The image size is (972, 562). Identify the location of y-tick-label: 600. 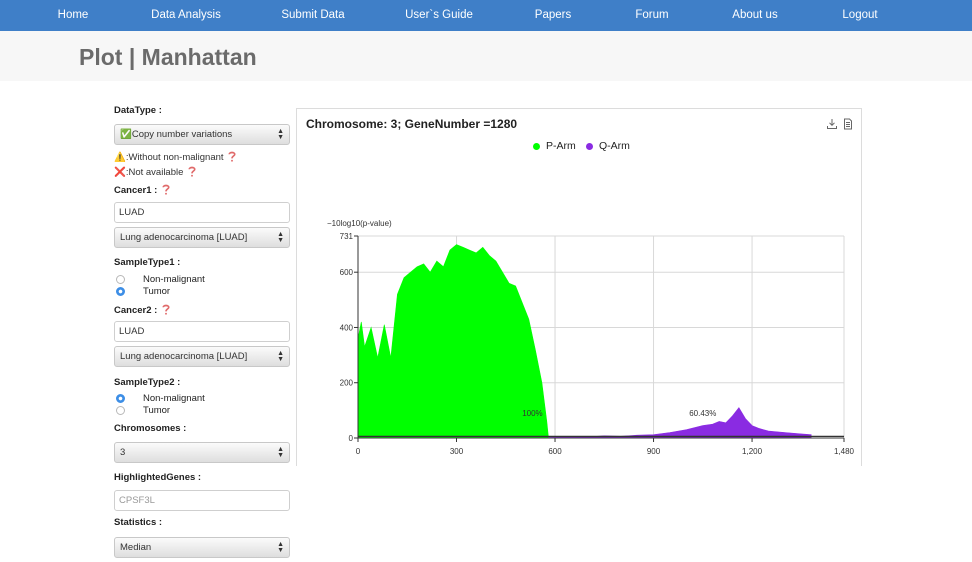
(347, 272).